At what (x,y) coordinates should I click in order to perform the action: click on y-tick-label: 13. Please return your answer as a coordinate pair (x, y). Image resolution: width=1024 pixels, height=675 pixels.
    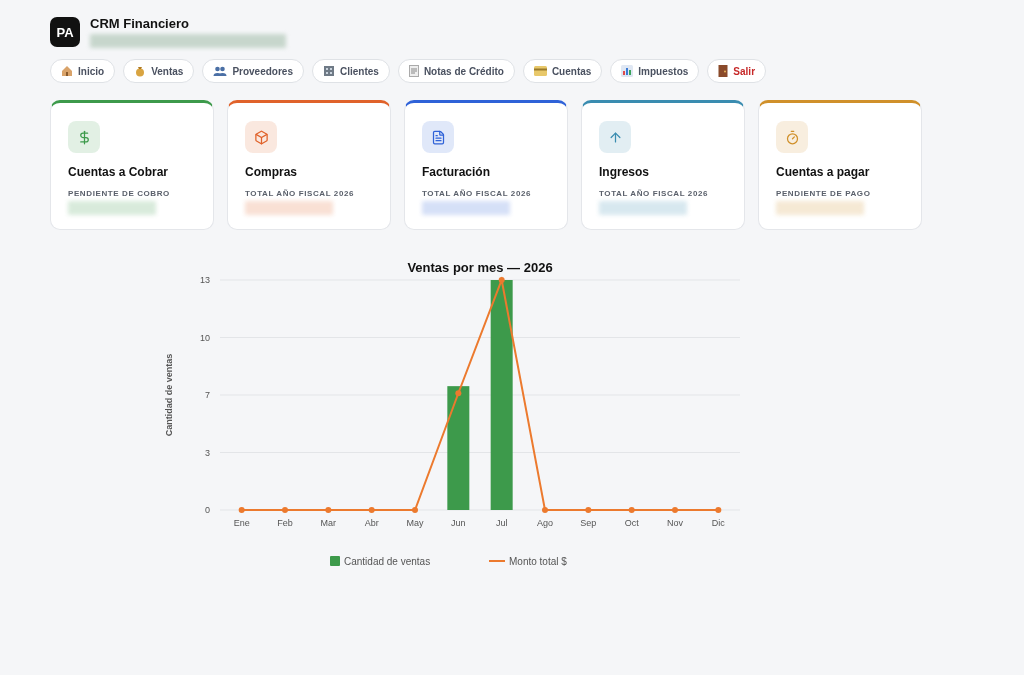
    Looking at the image, I should click on (205, 280).